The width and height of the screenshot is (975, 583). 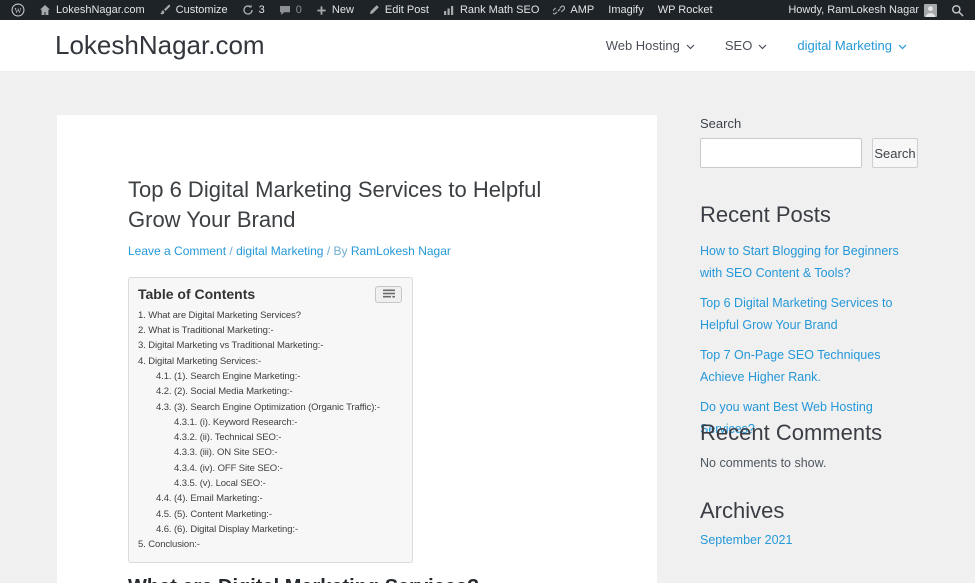 I want to click on archives-title: Archives, so click(x=742, y=510).